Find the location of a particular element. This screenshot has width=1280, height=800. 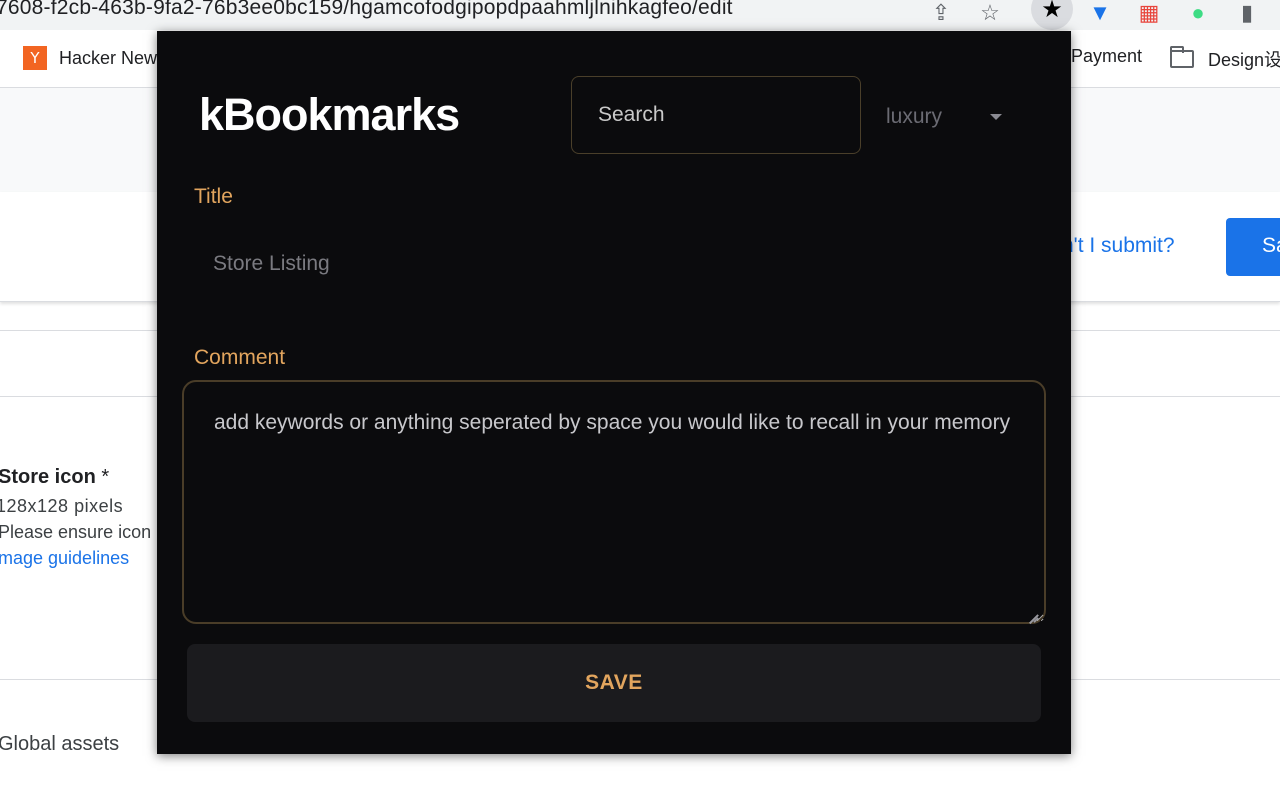

store-icon-heading: Store icon * is located at coordinates (55, 477).